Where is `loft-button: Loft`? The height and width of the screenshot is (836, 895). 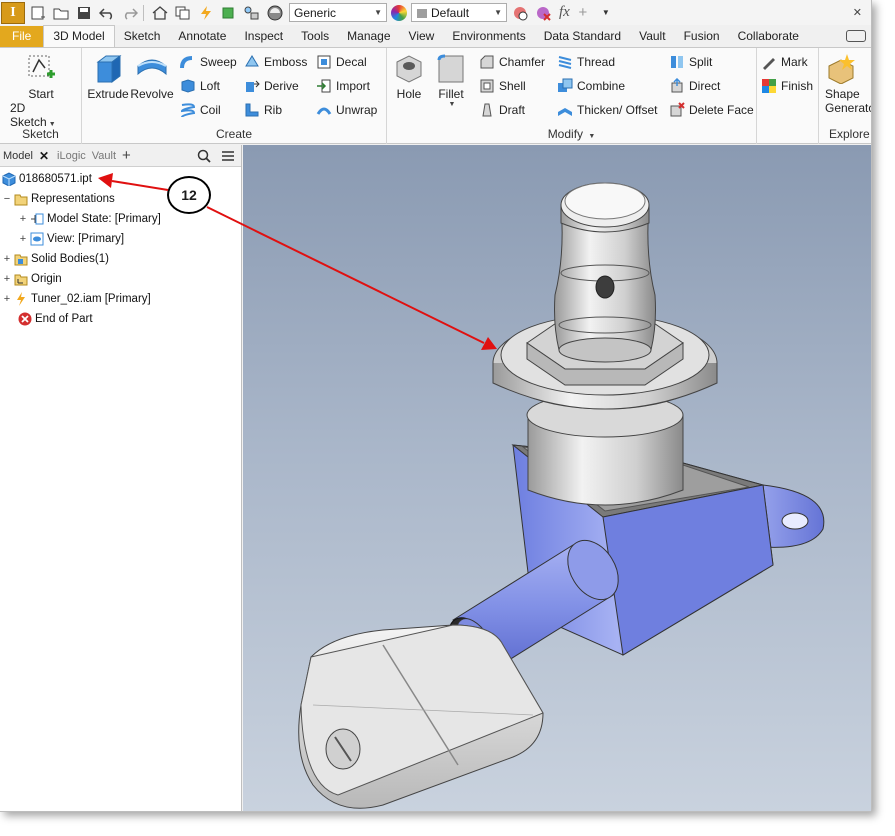
loft-button: Loft is located at coordinates (200, 86).